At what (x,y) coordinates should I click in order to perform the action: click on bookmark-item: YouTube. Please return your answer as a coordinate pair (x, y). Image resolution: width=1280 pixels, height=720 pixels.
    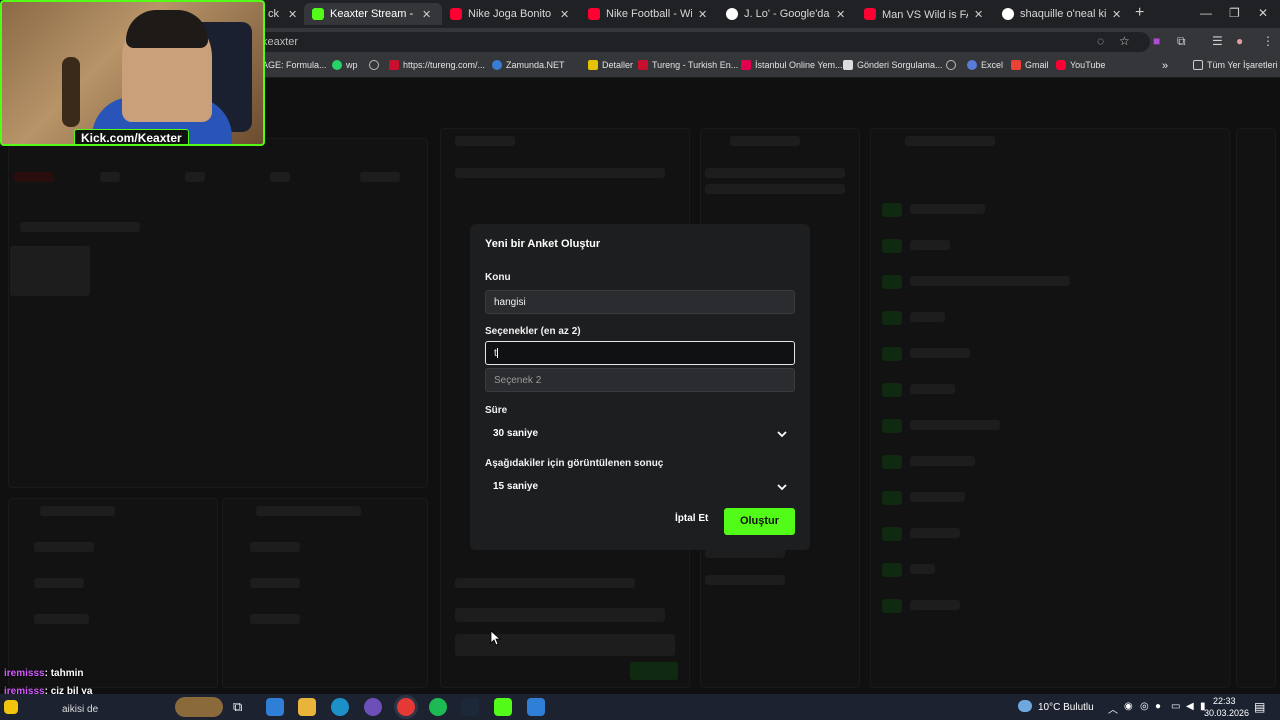
    Looking at the image, I should click on (1080, 65).